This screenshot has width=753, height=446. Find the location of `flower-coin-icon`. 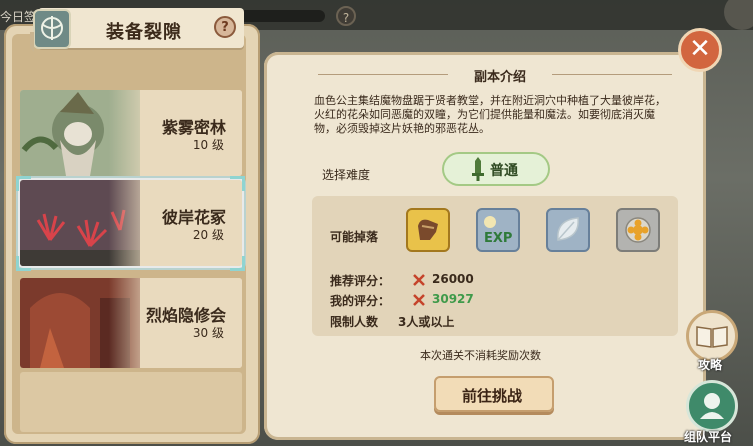

flower-coin-icon is located at coordinates (638, 230).